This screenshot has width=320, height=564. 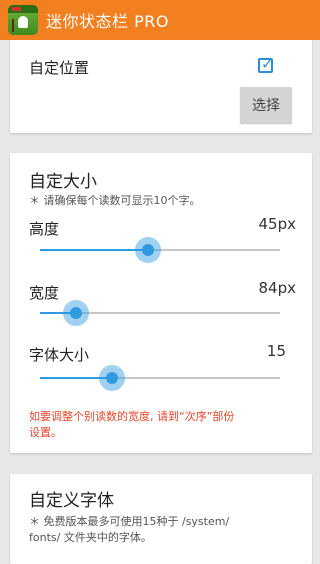 I want to click on height-slider-fill, so click(x=94, y=250).